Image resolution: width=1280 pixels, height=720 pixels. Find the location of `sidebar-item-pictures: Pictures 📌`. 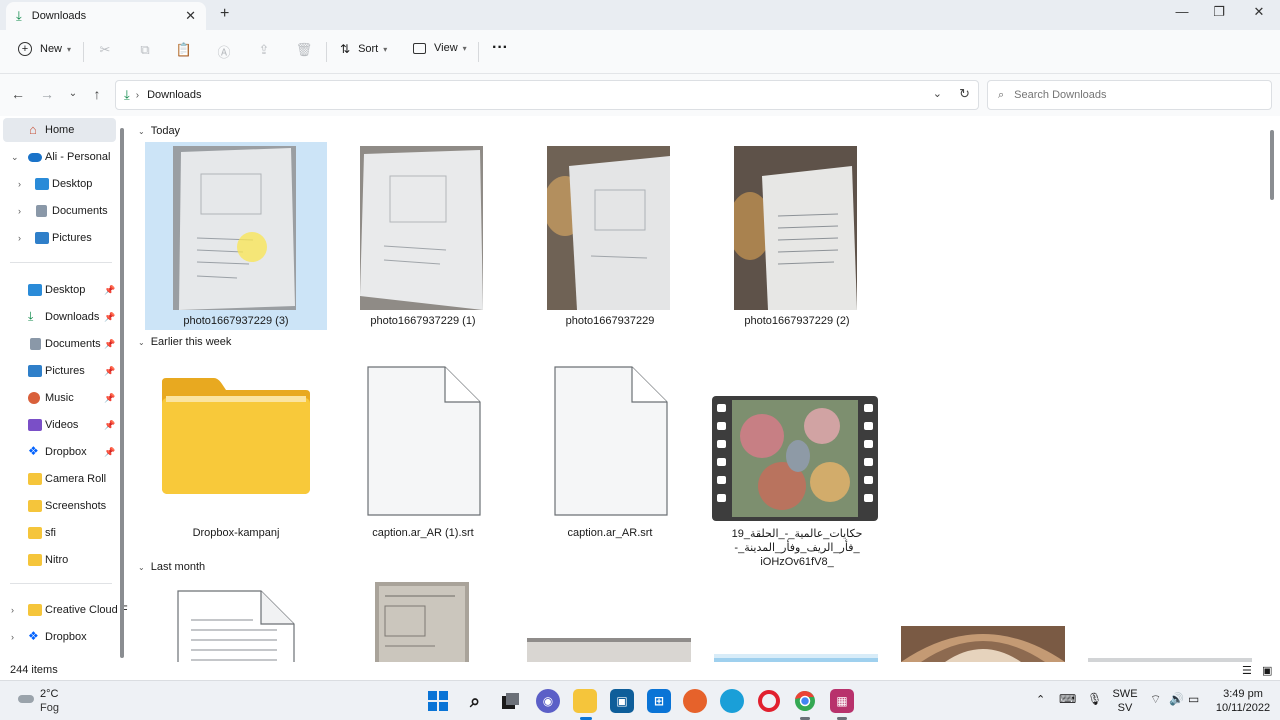

sidebar-item-pictures: Pictures 📌 is located at coordinates (59, 371).